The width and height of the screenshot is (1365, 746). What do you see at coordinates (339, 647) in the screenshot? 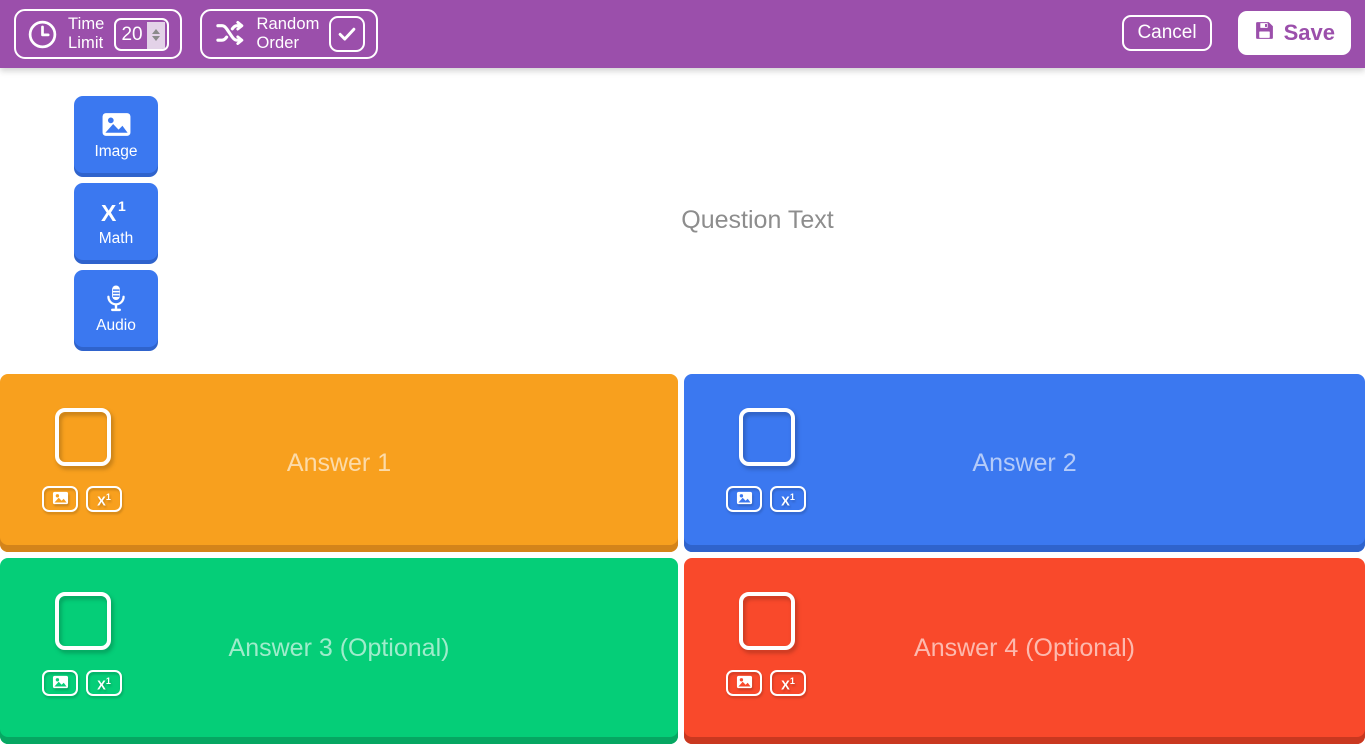
I see `answer-3-placeholder: Answer 3 (Optional)` at bounding box center [339, 647].